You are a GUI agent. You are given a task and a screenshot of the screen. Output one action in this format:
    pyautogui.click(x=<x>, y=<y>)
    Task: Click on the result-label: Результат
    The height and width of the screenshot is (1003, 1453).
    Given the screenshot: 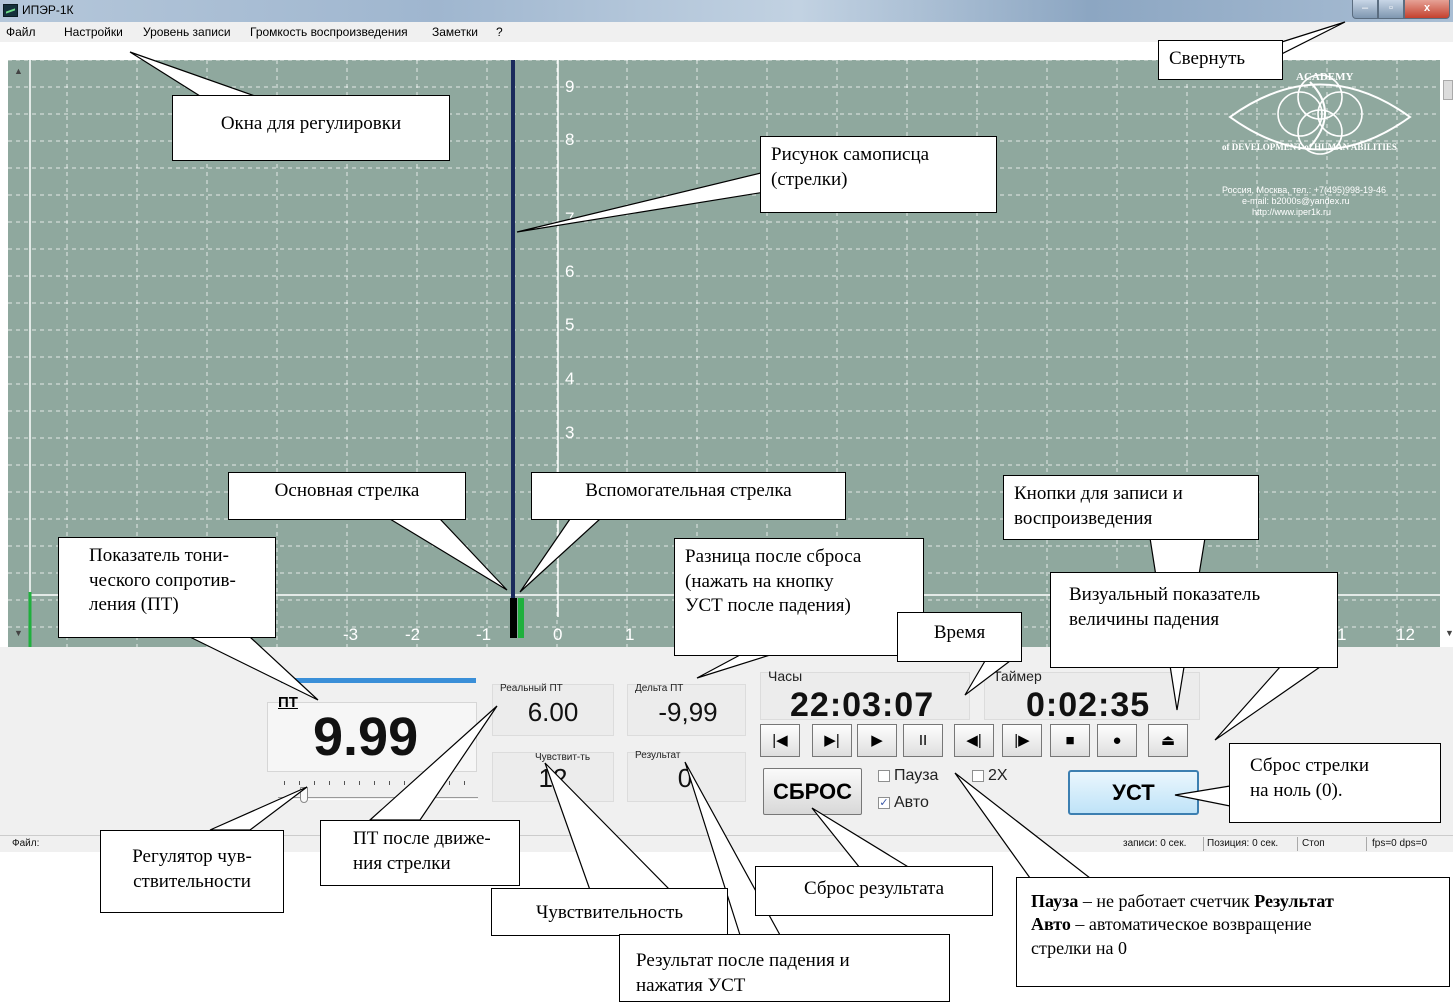 What is the action you would take?
    pyautogui.click(x=658, y=755)
    